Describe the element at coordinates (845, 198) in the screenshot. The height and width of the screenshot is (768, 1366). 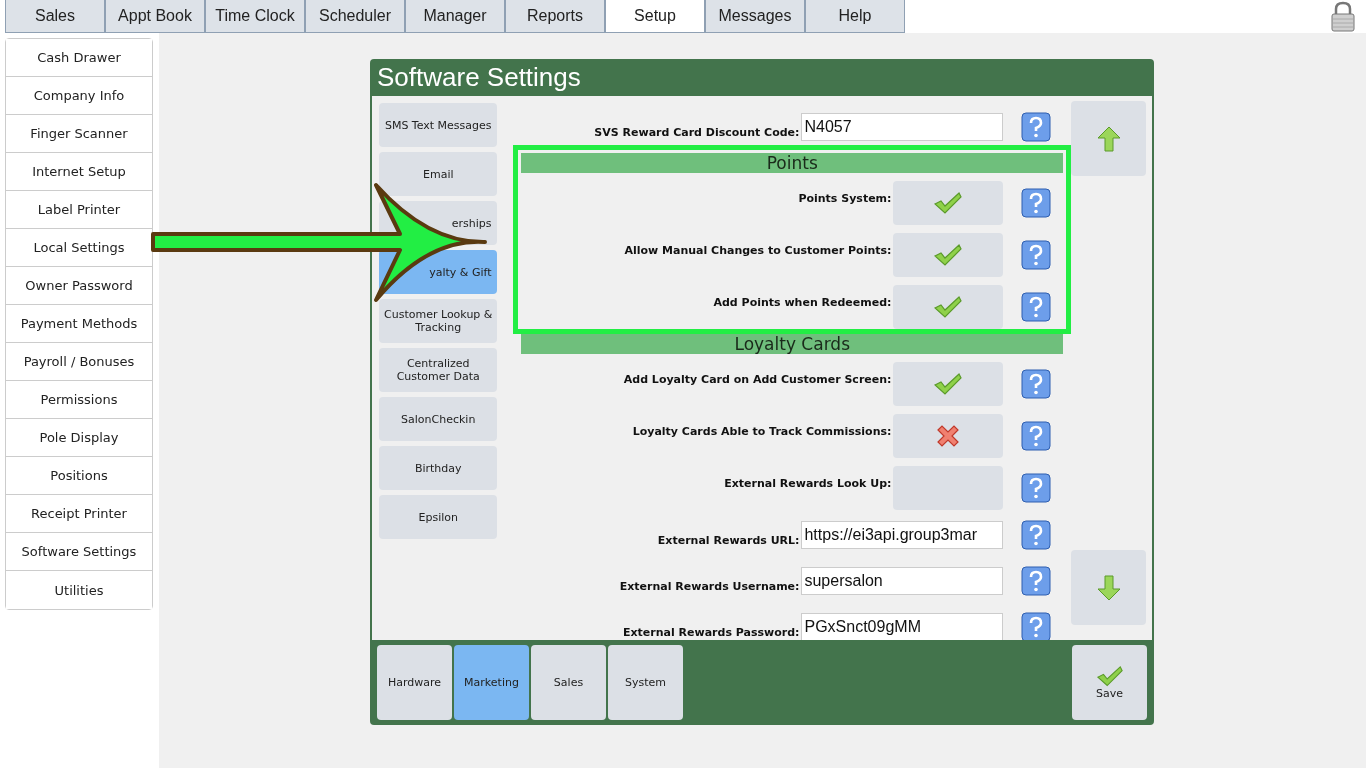
I see `setting-label: Points System:` at that location.